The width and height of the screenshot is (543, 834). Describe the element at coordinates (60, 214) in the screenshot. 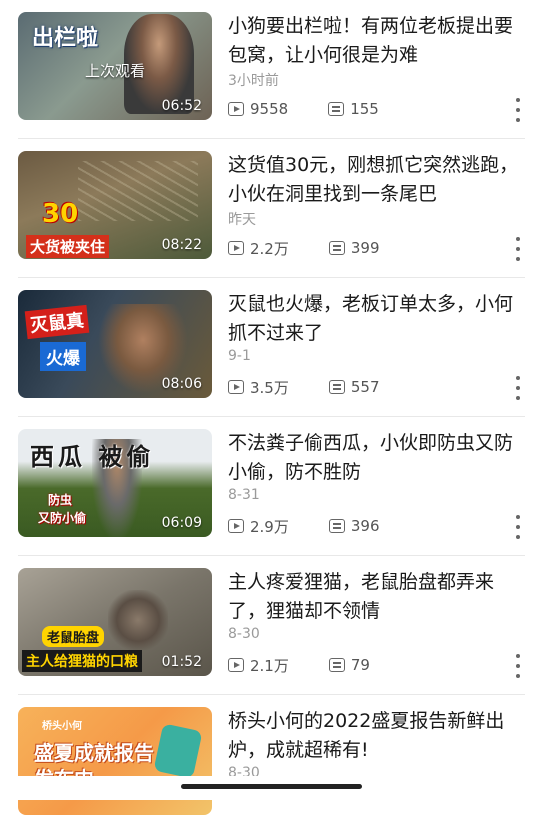

I see `thumb-caption: 30` at that location.